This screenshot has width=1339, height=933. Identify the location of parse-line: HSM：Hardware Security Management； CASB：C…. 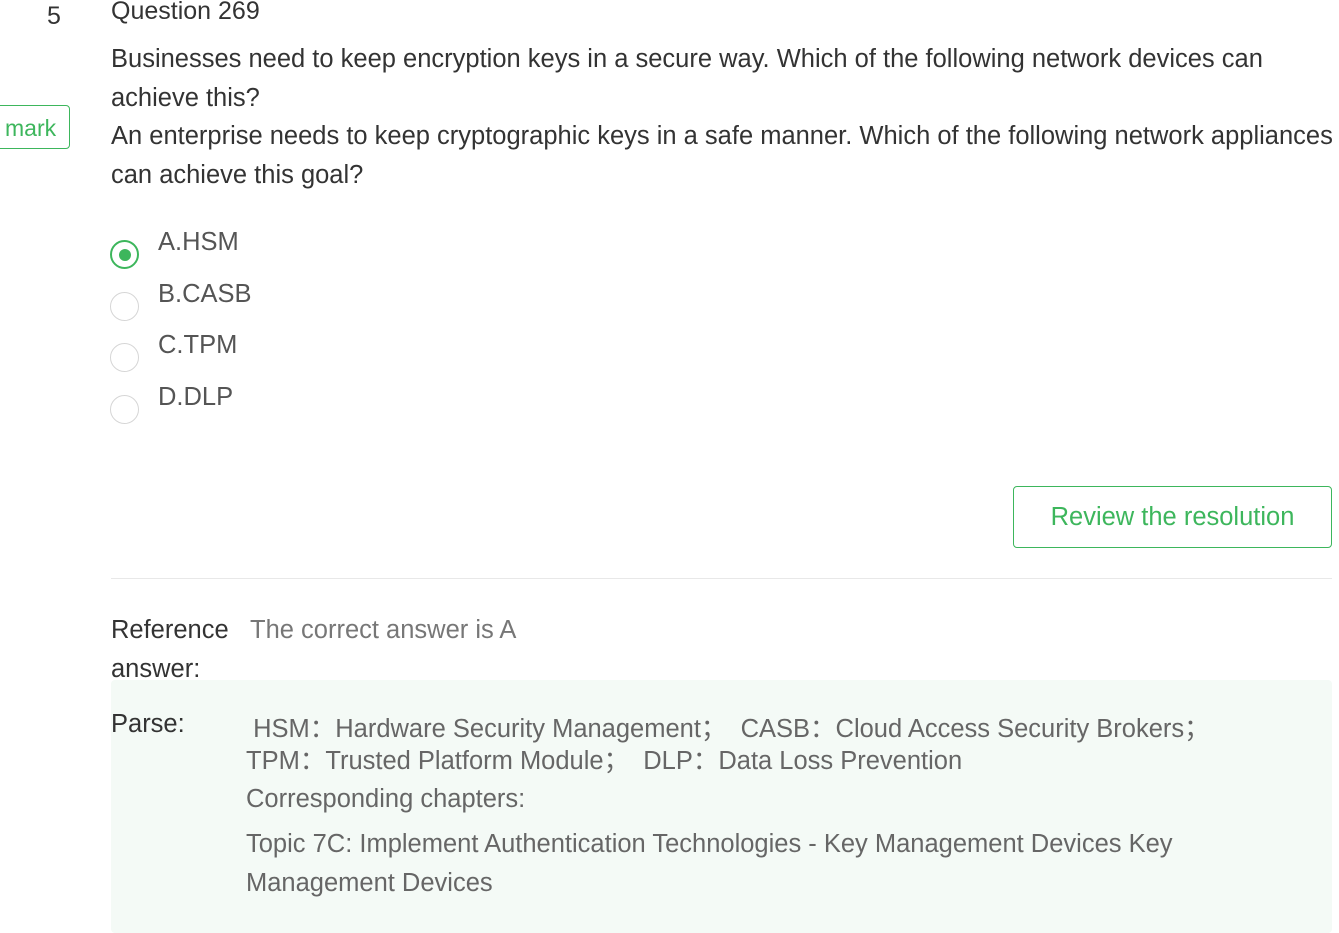
(728, 729).